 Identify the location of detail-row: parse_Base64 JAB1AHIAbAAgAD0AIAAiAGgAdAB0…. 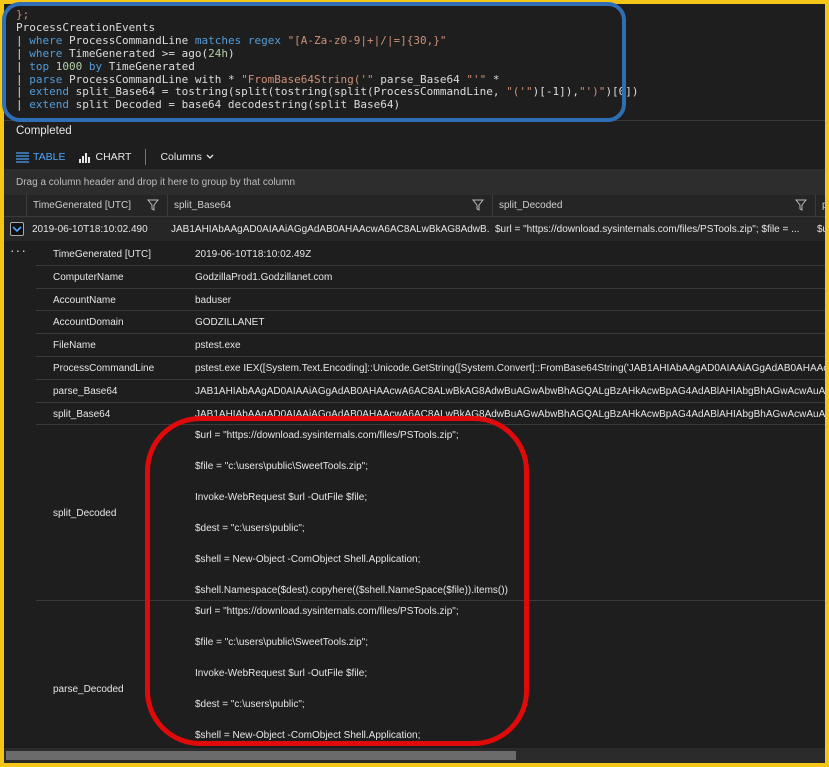
(430, 391).